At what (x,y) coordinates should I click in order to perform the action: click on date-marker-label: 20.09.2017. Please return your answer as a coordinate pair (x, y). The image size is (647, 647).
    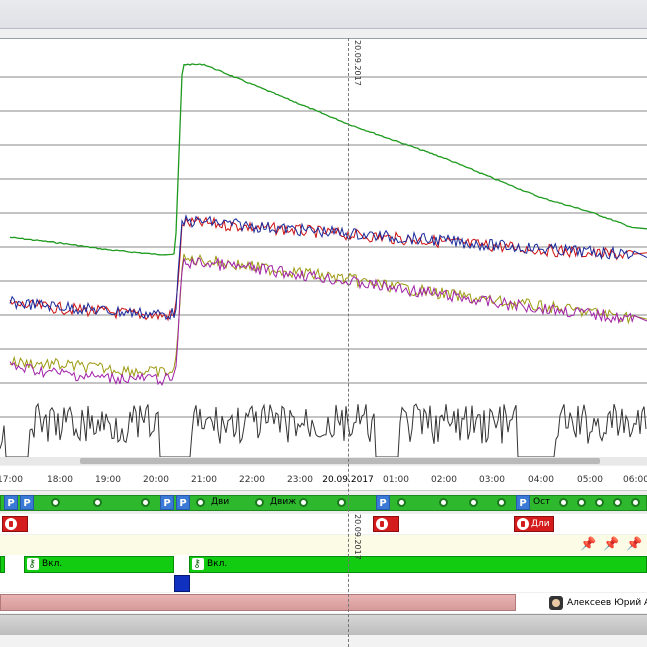
    Looking at the image, I should click on (357, 63).